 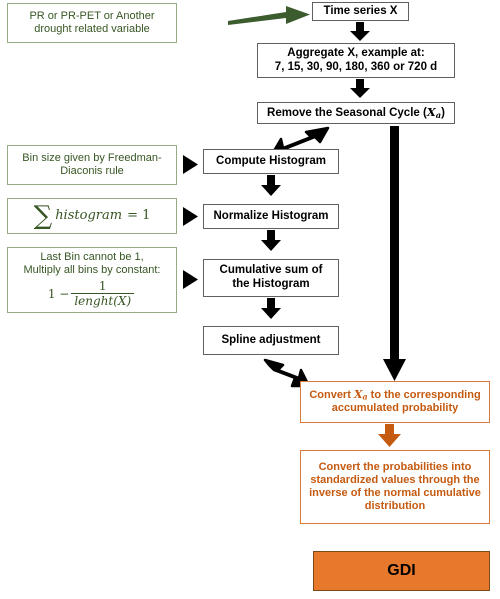 What do you see at coordinates (191, 216) in the screenshot?
I see `arrow-note-sum-to-normalize-icon` at bounding box center [191, 216].